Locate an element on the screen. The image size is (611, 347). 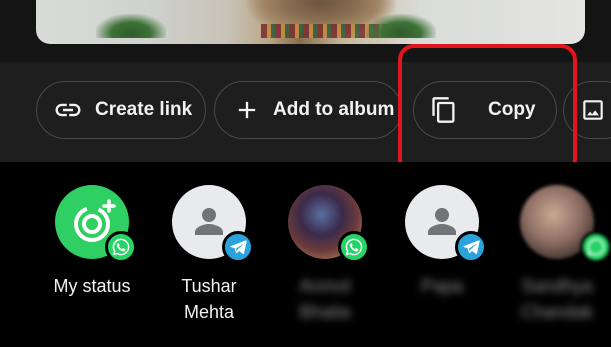
contact-name: Anmol Bhatia is located at coordinates (325, 299).